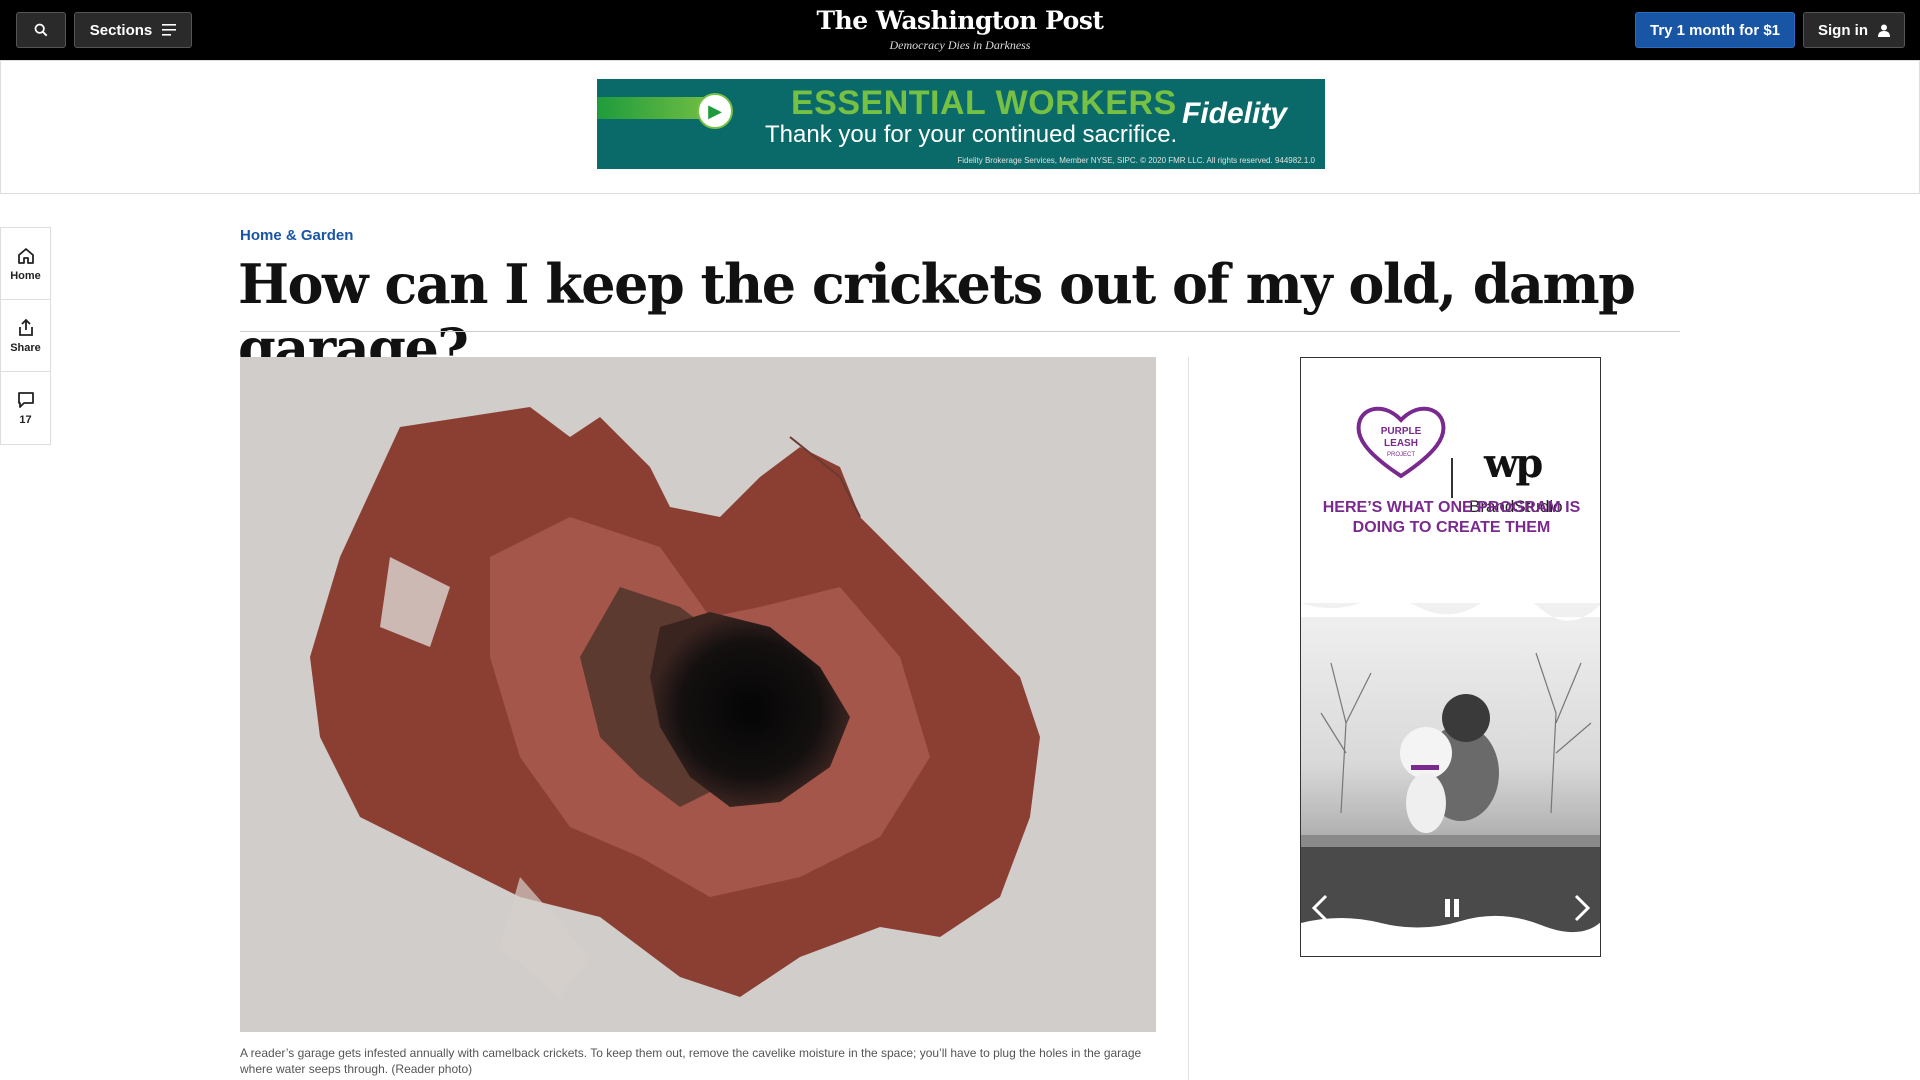 This screenshot has width=1920, height=1080. What do you see at coordinates (1843, 30) in the screenshot?
I see `sign-in-label: Sign in` at bounding box center [1843, 30].